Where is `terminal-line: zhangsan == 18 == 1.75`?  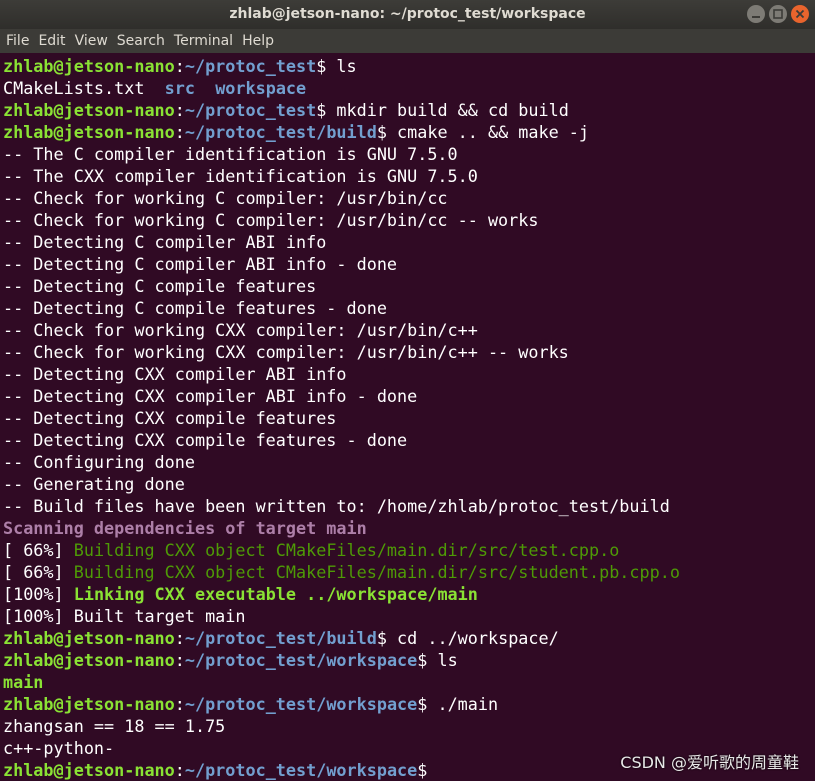
terminal-line: zhangsan == 18 == 1.75 is located at coordinates (409, 726).